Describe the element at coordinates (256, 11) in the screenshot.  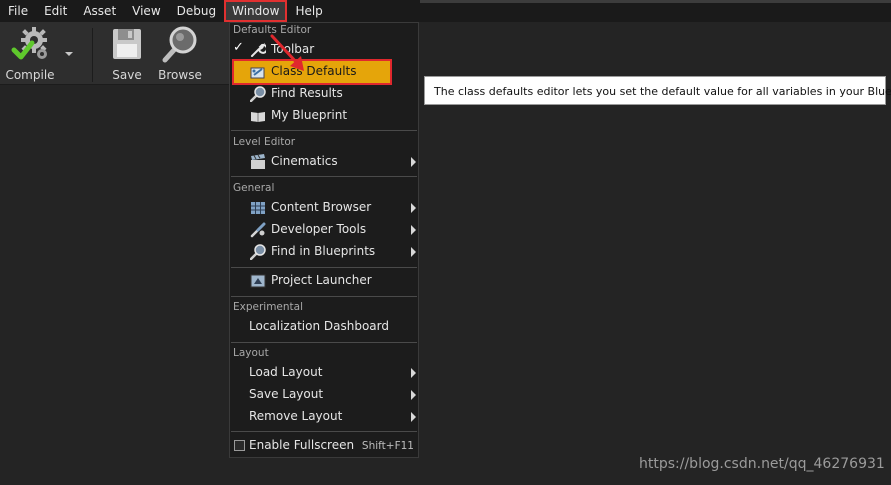
I see `menu-window: Window` at that location.